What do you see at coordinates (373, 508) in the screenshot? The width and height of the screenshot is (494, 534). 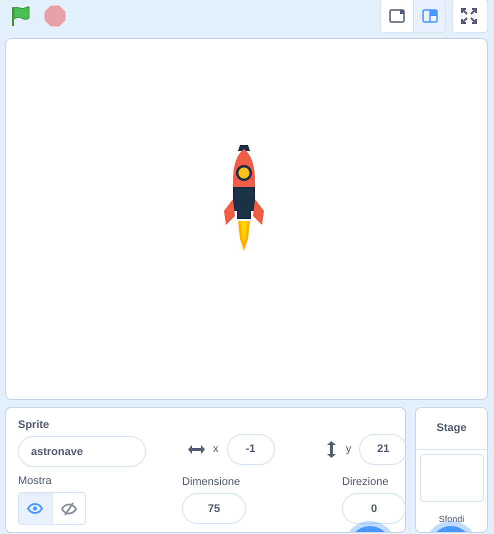 I see `direction-field: 0` at bounding box center [373, 508].